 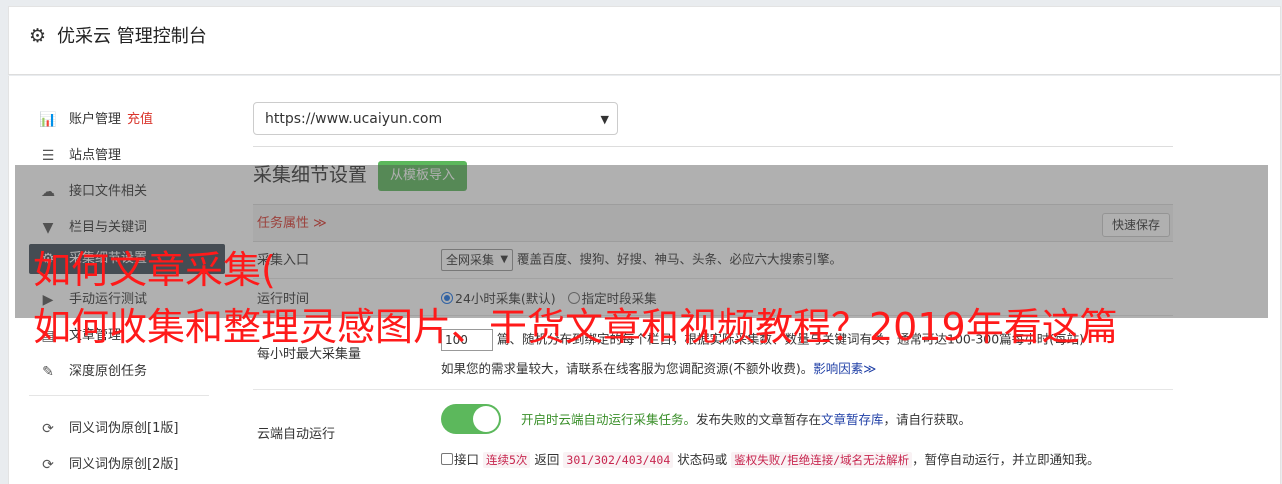 What do you see at coordinates (154, 270) in the screenshot?
I see `watermark-title-line1: 如何文章采集(` at bounding box center [154, 270].